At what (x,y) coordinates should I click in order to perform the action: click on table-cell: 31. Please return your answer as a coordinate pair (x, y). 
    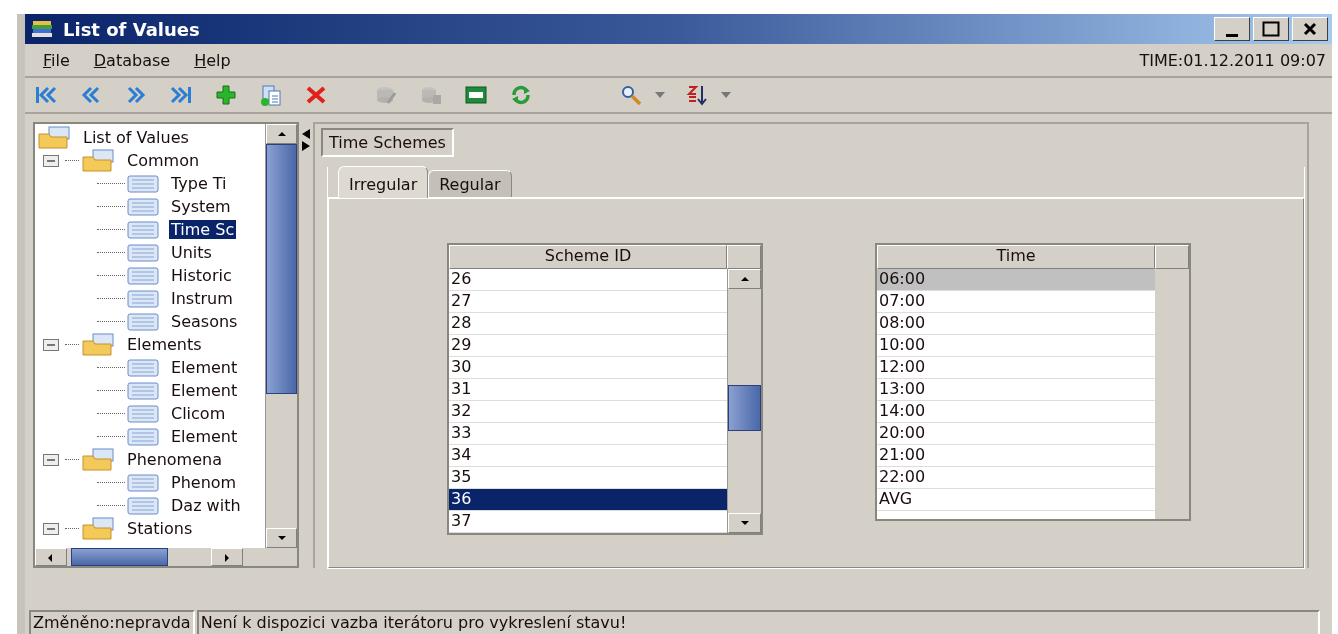
    Looking at the image, I should click on (588, 390).